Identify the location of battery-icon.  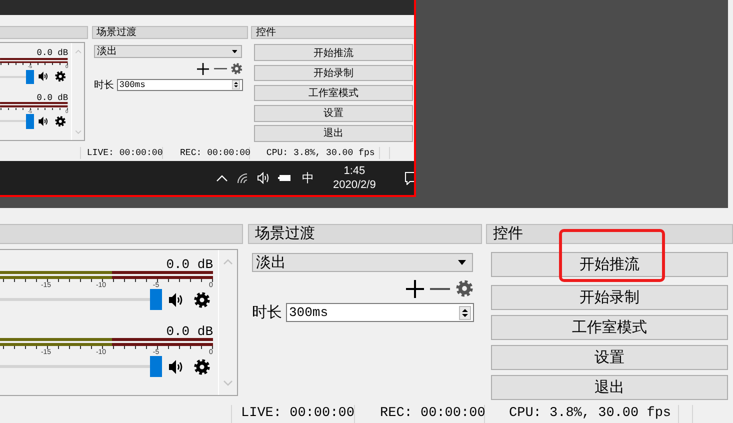
(284, 178).